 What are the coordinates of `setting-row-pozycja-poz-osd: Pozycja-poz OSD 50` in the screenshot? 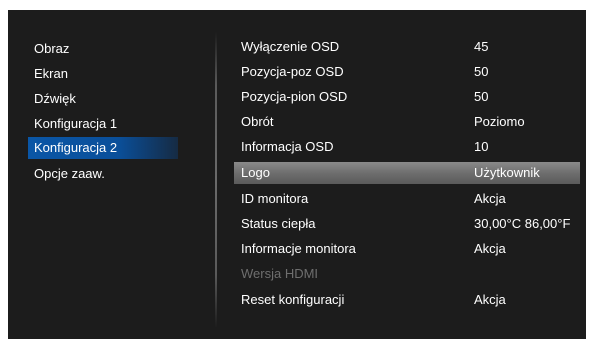 It's located at (407, 72).